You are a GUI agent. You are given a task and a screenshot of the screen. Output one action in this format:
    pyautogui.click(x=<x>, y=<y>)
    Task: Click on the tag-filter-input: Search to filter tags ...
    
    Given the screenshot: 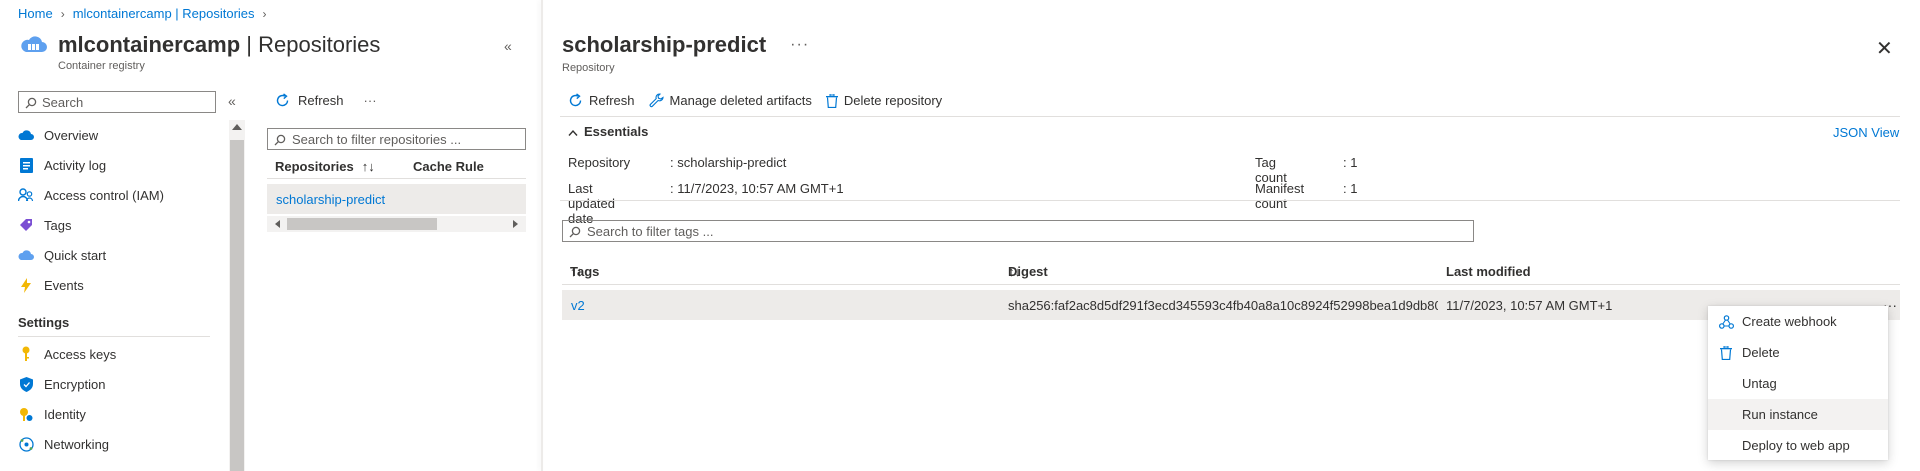 What is the action you would take?
    pyautogui.click(x=1018, y=231)
    